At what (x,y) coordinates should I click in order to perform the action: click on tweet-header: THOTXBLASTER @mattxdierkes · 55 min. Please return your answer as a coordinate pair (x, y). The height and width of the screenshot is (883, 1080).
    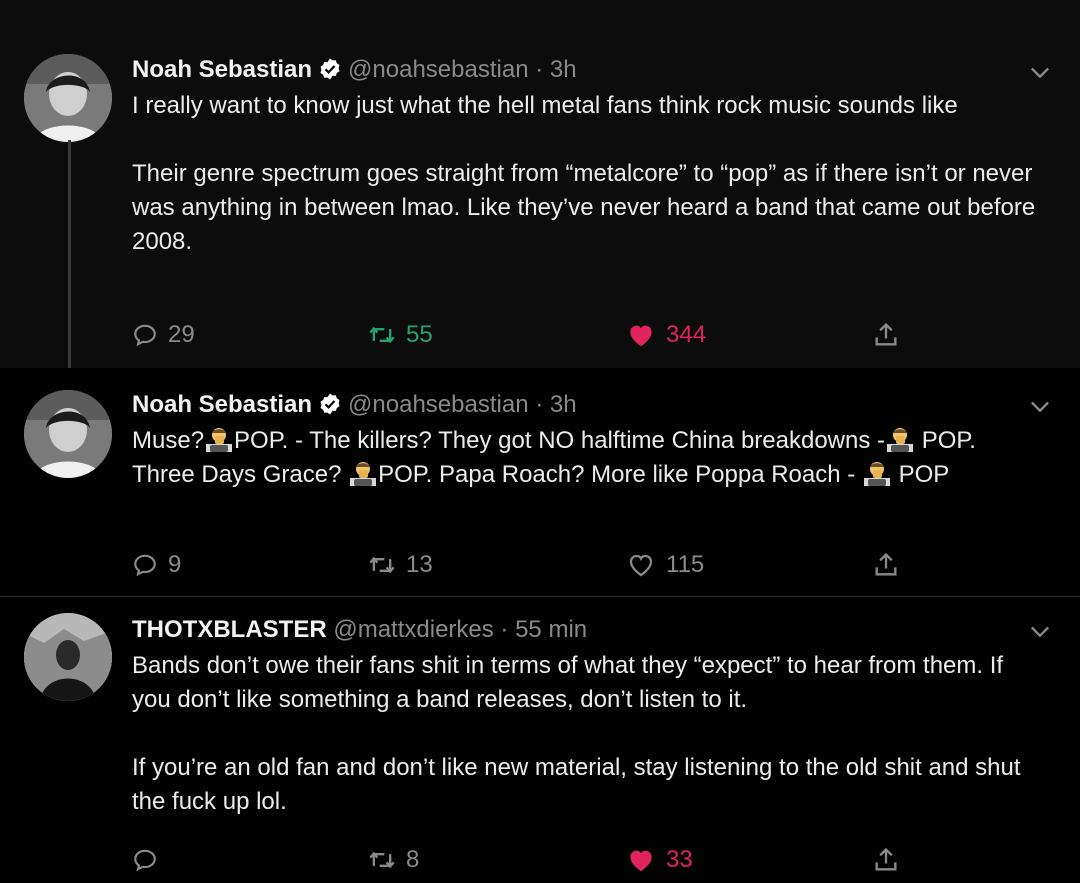
    Looking at the image, I should click on (586, 630).